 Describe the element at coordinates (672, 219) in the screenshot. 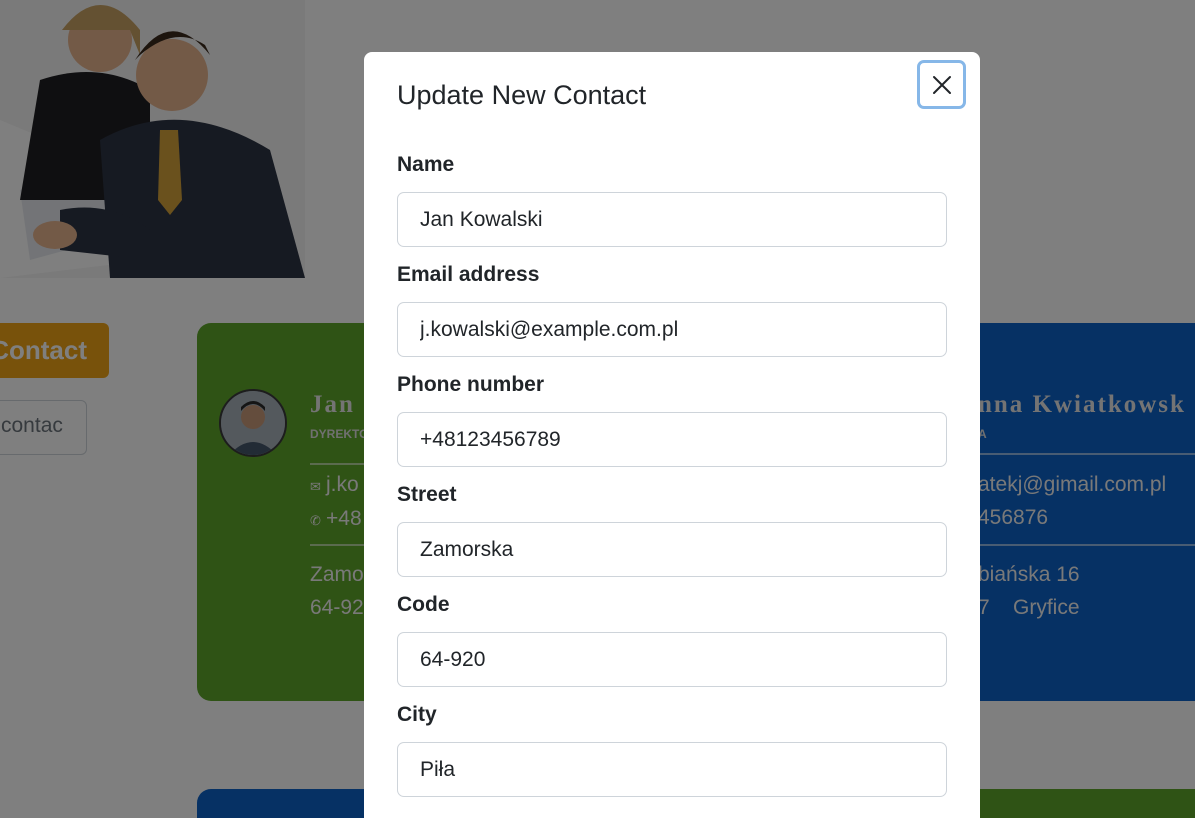

I see `name-field` at that location.